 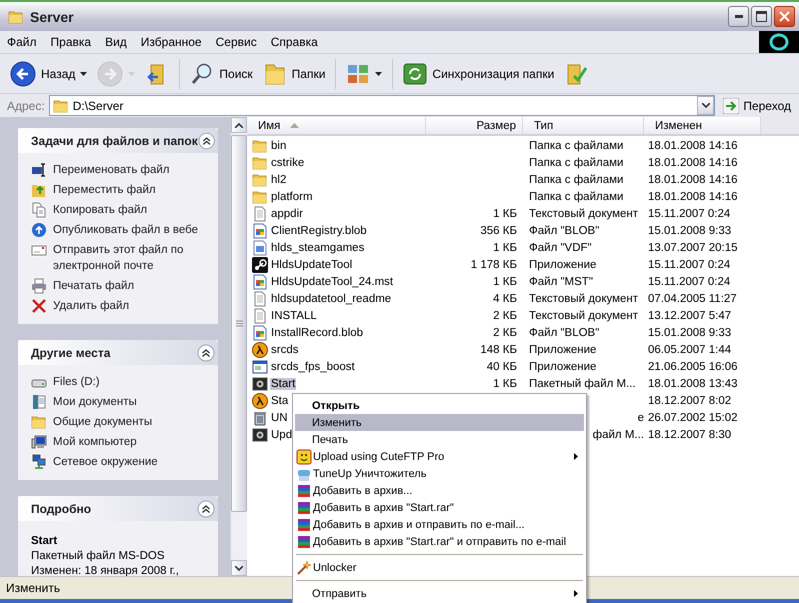 What do you see at coordinates (313, 366) in the screenshot?
I see `file-name: srcds_fps_boost` at bounding box center [313, 366].